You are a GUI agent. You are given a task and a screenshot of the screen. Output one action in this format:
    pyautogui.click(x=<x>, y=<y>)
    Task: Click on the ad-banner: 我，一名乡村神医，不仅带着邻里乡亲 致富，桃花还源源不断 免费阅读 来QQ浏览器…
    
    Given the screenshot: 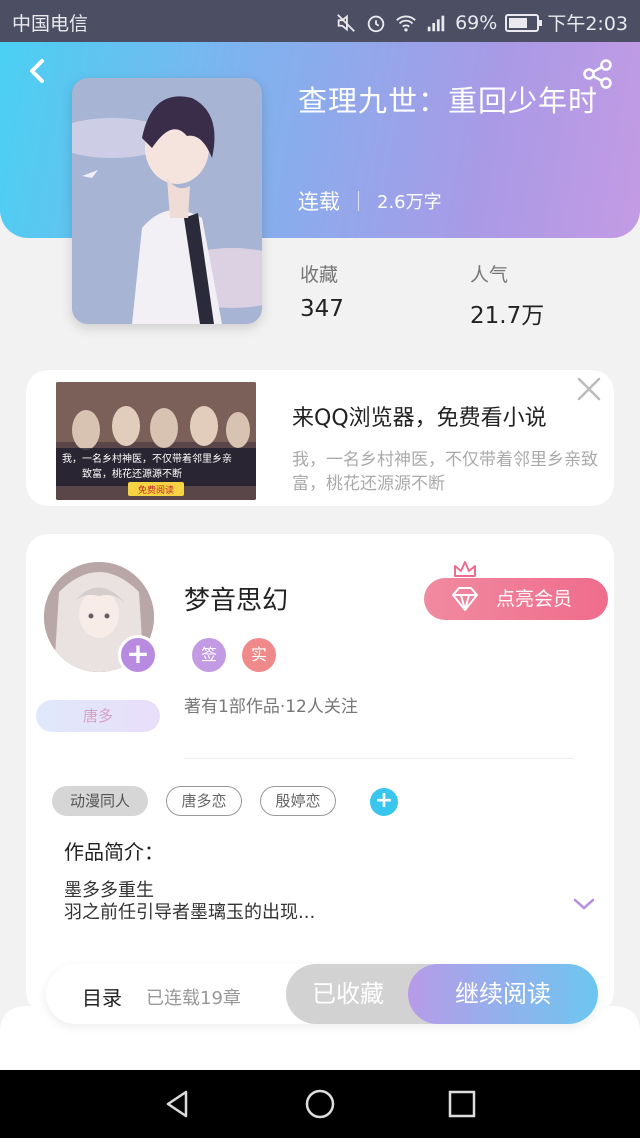 What is the action you would take?
    pyautogui.click(x=320, y=438)
    